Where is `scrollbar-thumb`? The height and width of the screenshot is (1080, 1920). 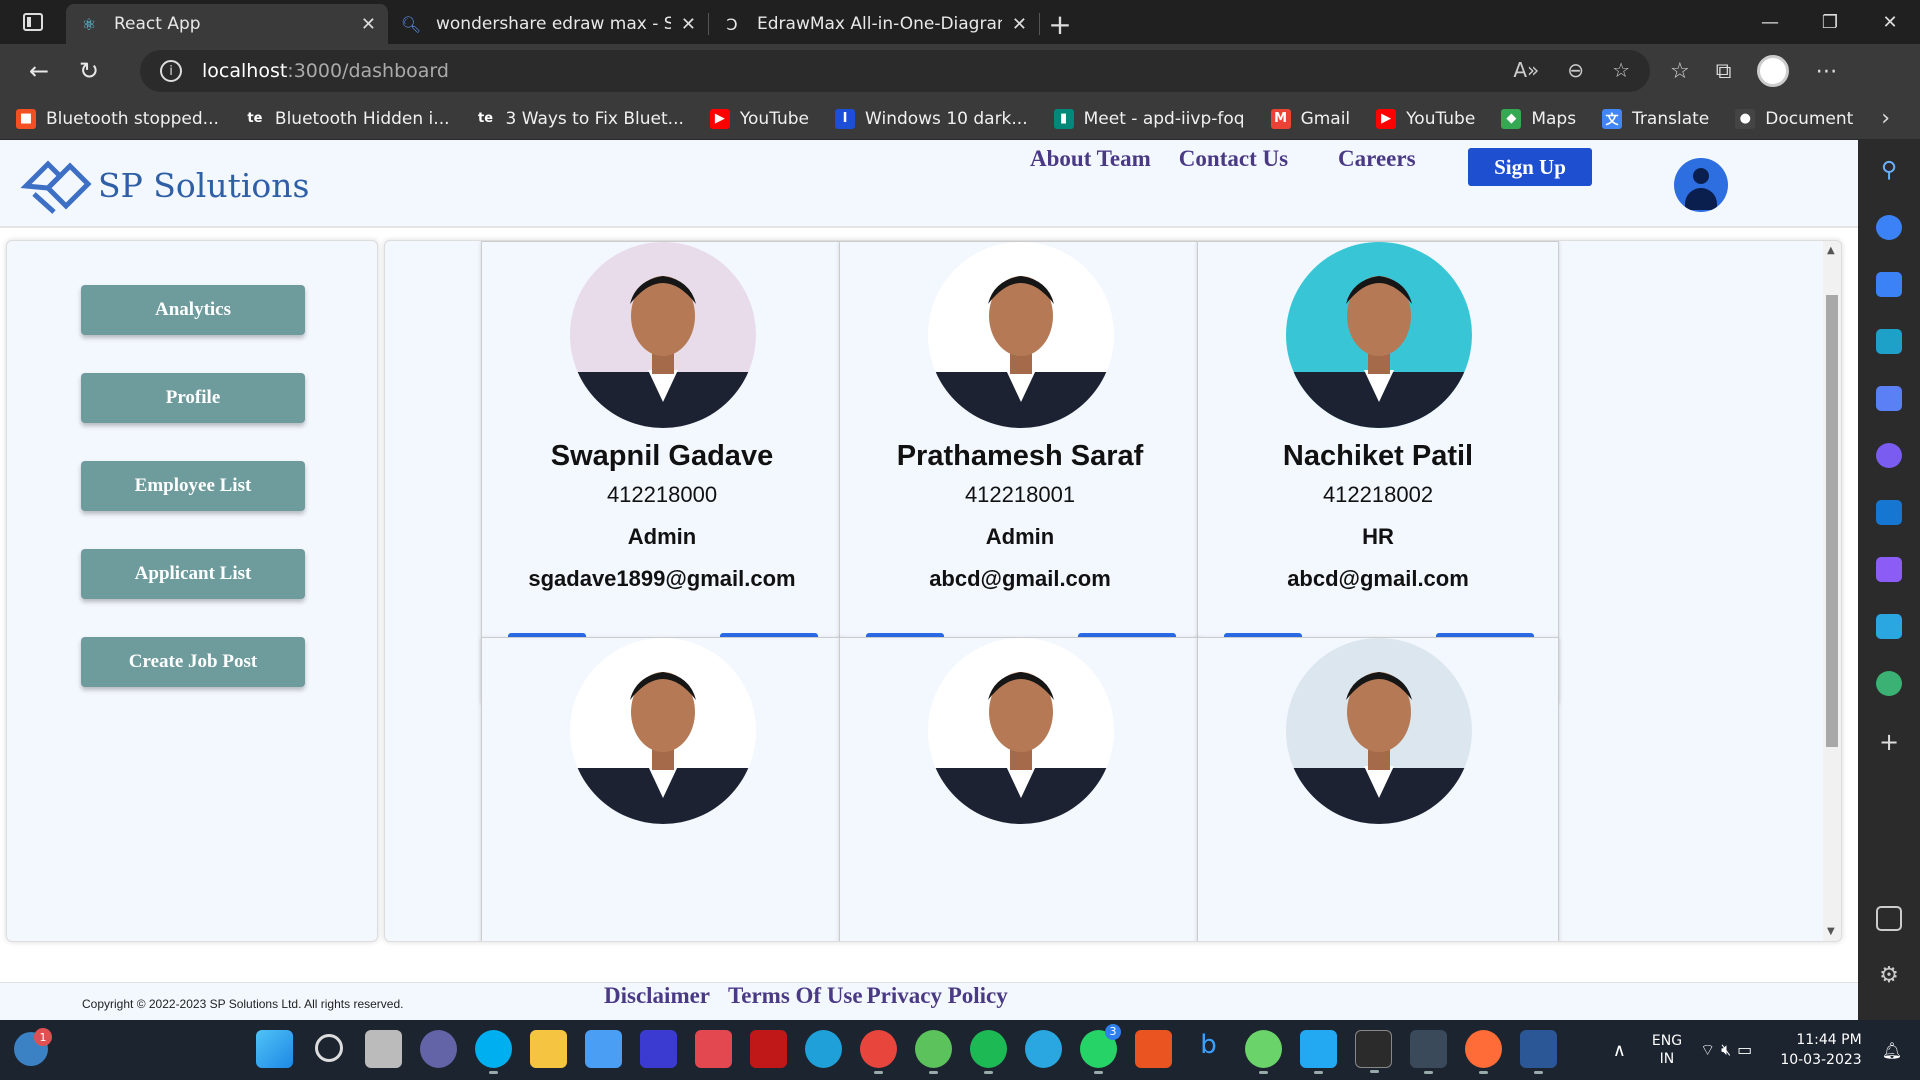 scrollbar-thumb is located at coordinates (1832, 521).